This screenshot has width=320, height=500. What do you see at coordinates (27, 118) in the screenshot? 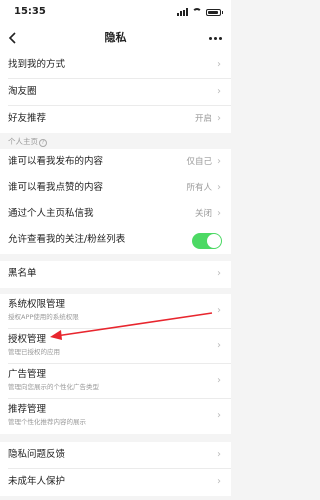
I see `row-label: 好友推荐` at bounding box center [27, 118].